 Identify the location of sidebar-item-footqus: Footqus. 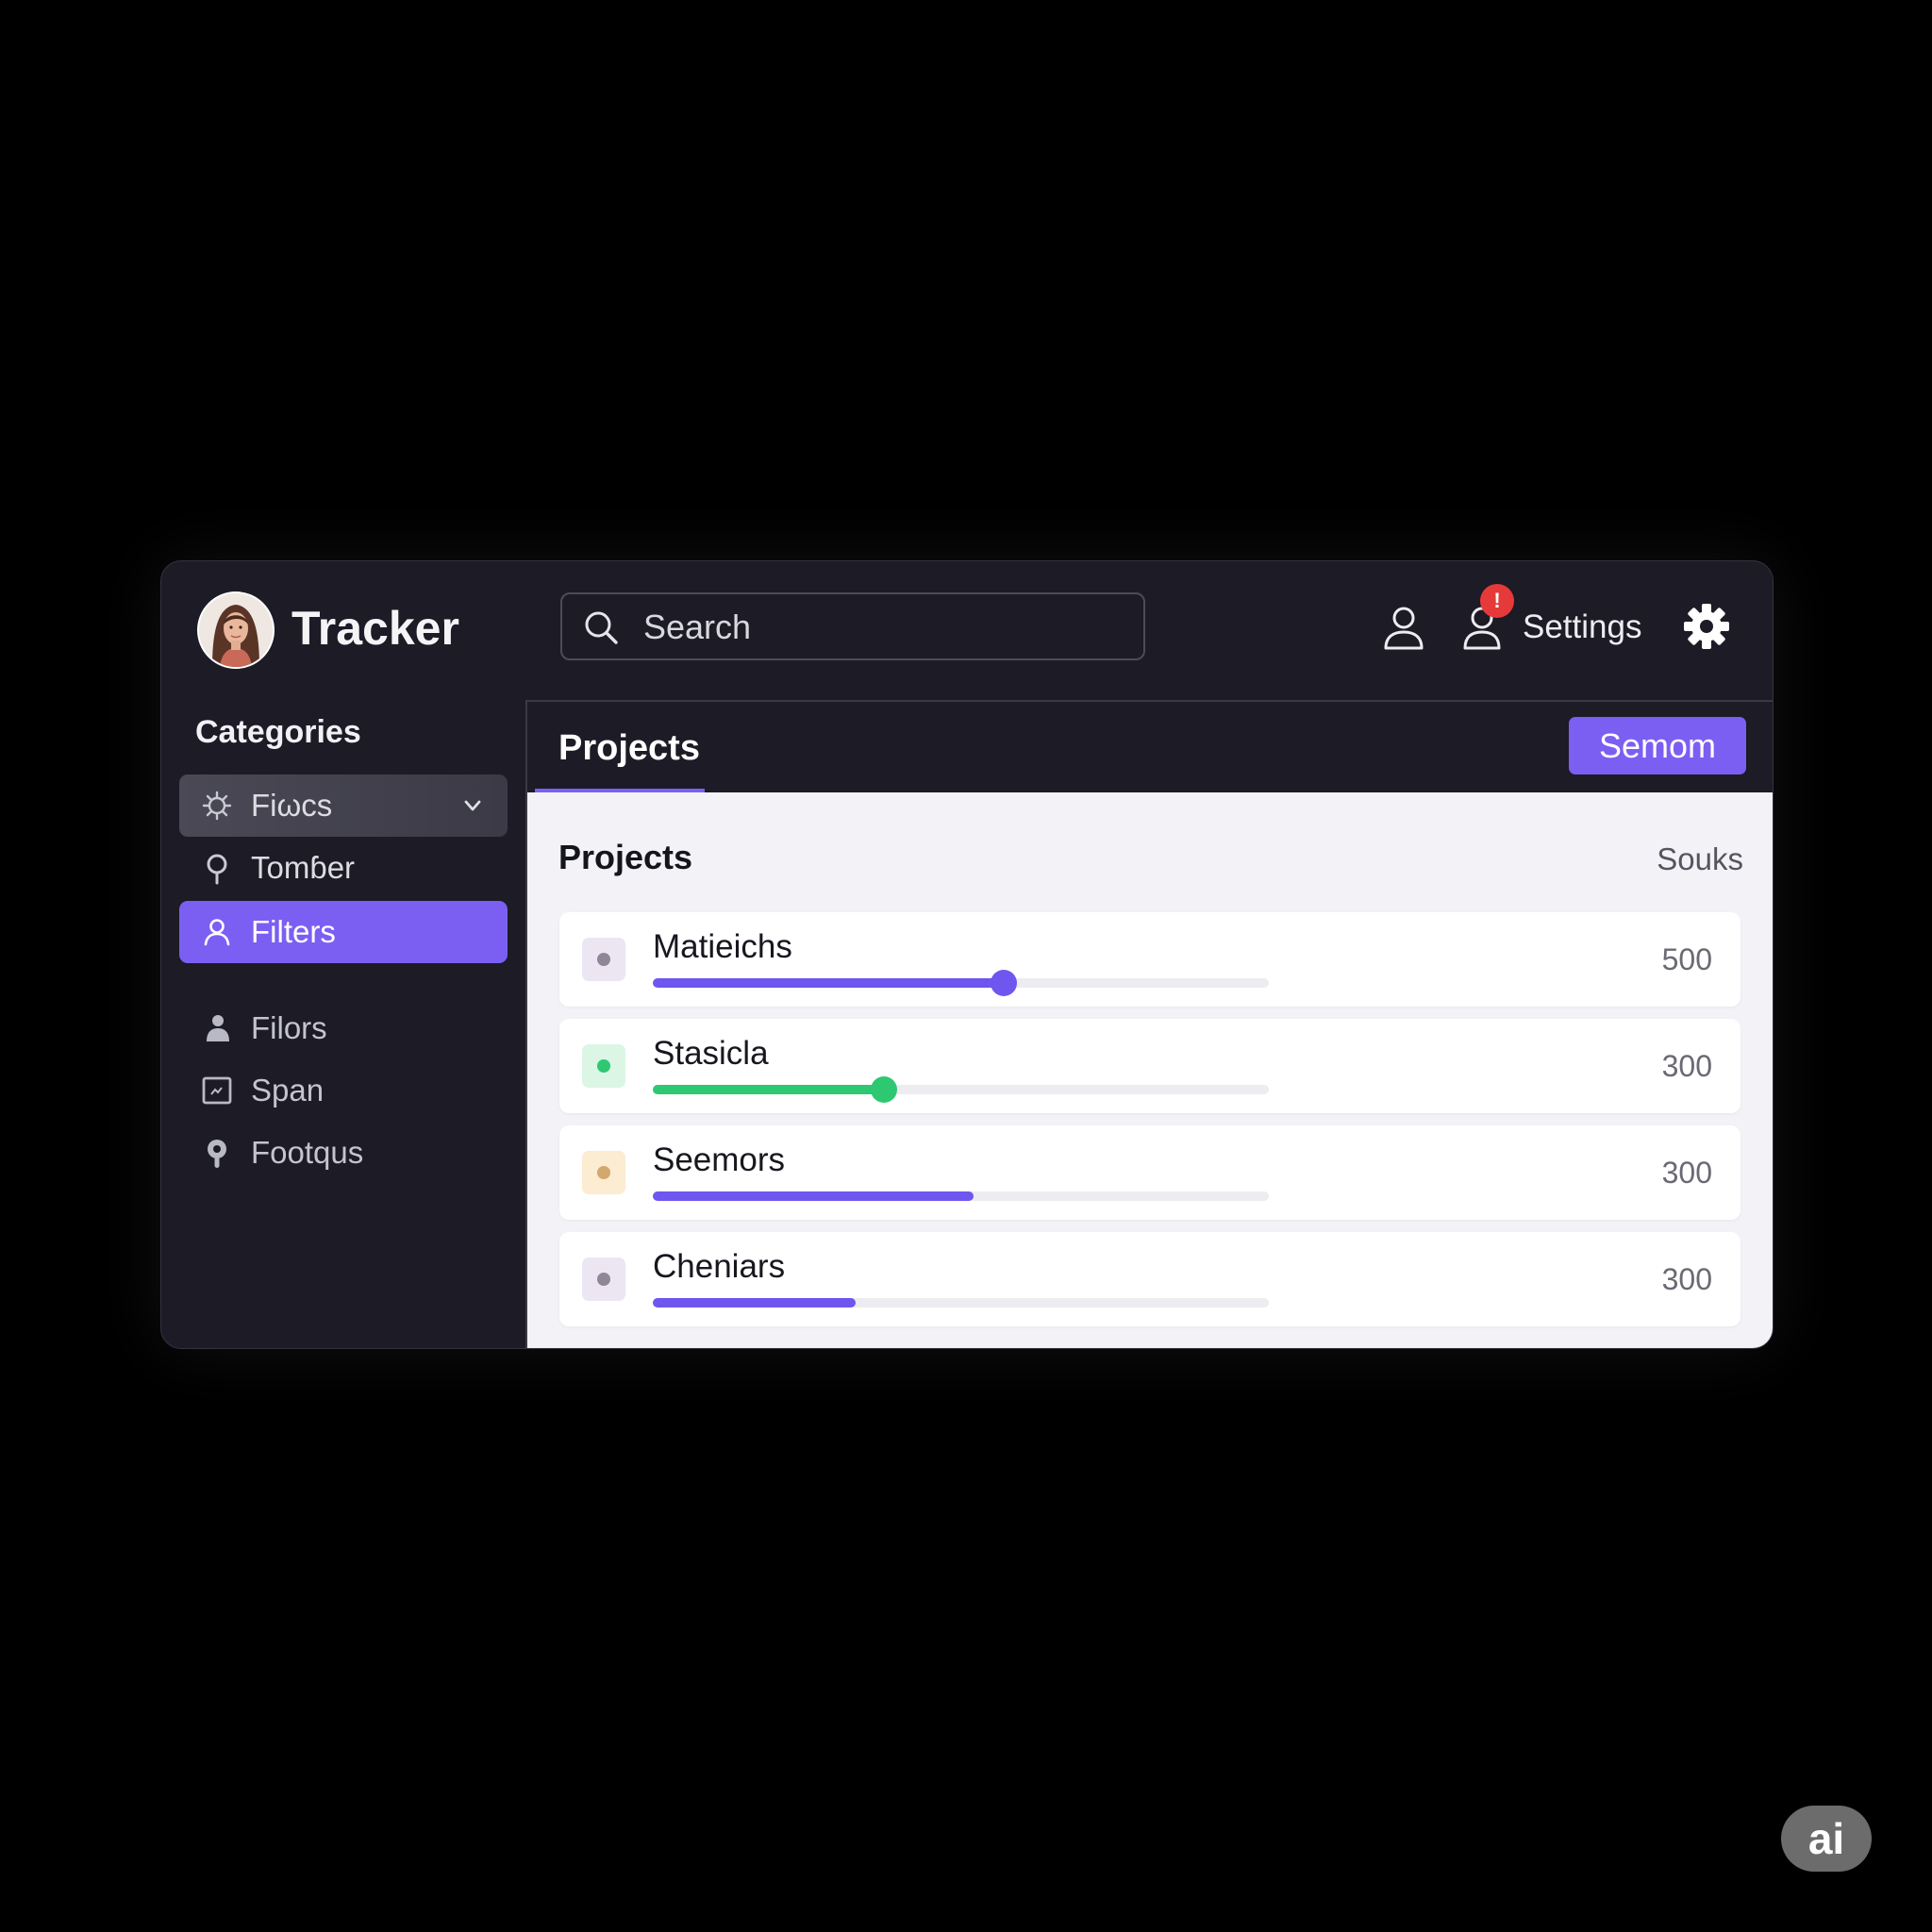
(344, 1153).